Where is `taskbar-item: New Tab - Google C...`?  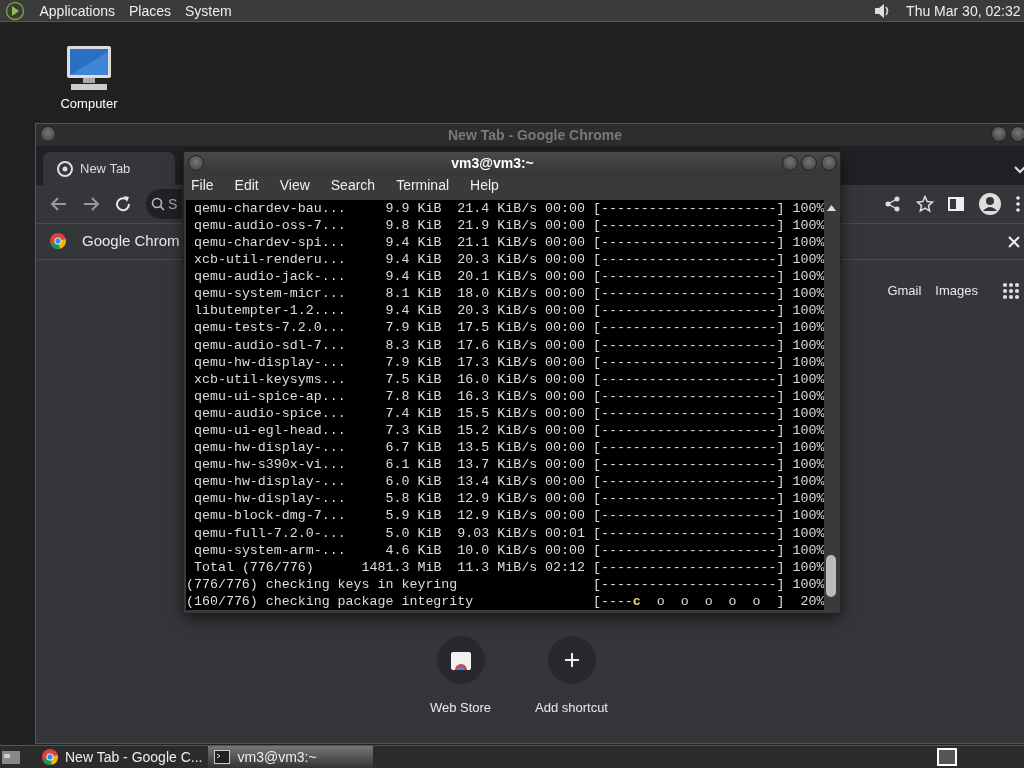 taskbar-item: New Tab - Google C... is located at coordinates (122, 757).